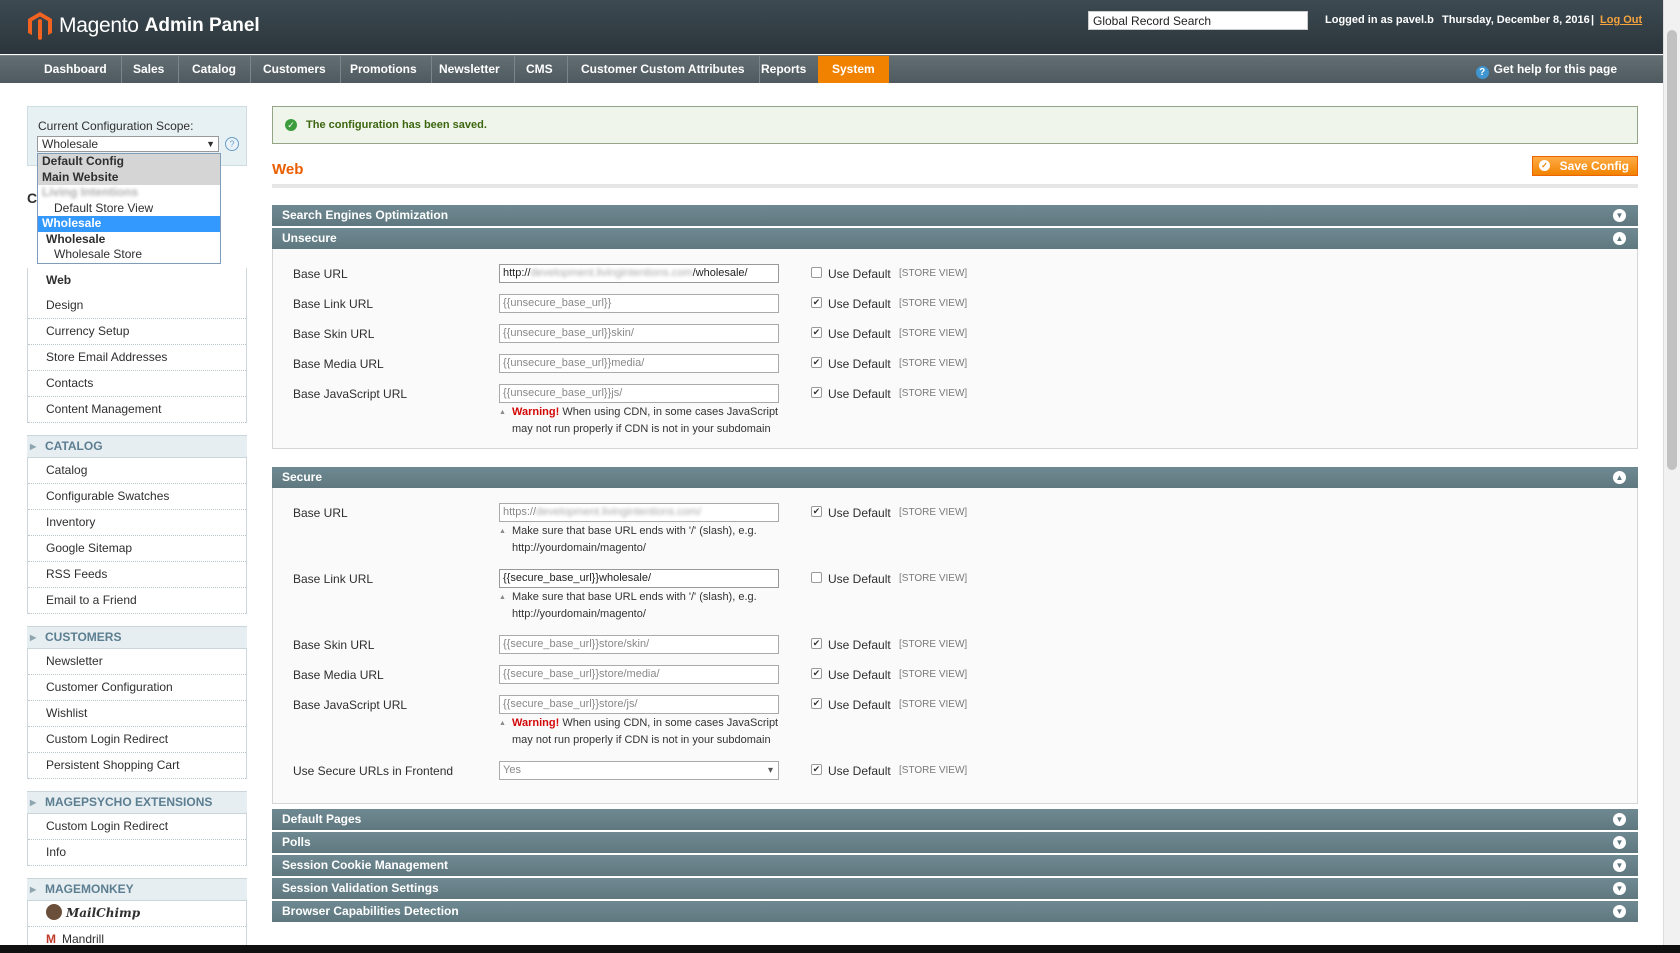 This screenshot has height=953, width=1680. Describe the element at coordinates (129, 162) in the screenshot. I see `scope-option-default-config: Default Config` at that location.